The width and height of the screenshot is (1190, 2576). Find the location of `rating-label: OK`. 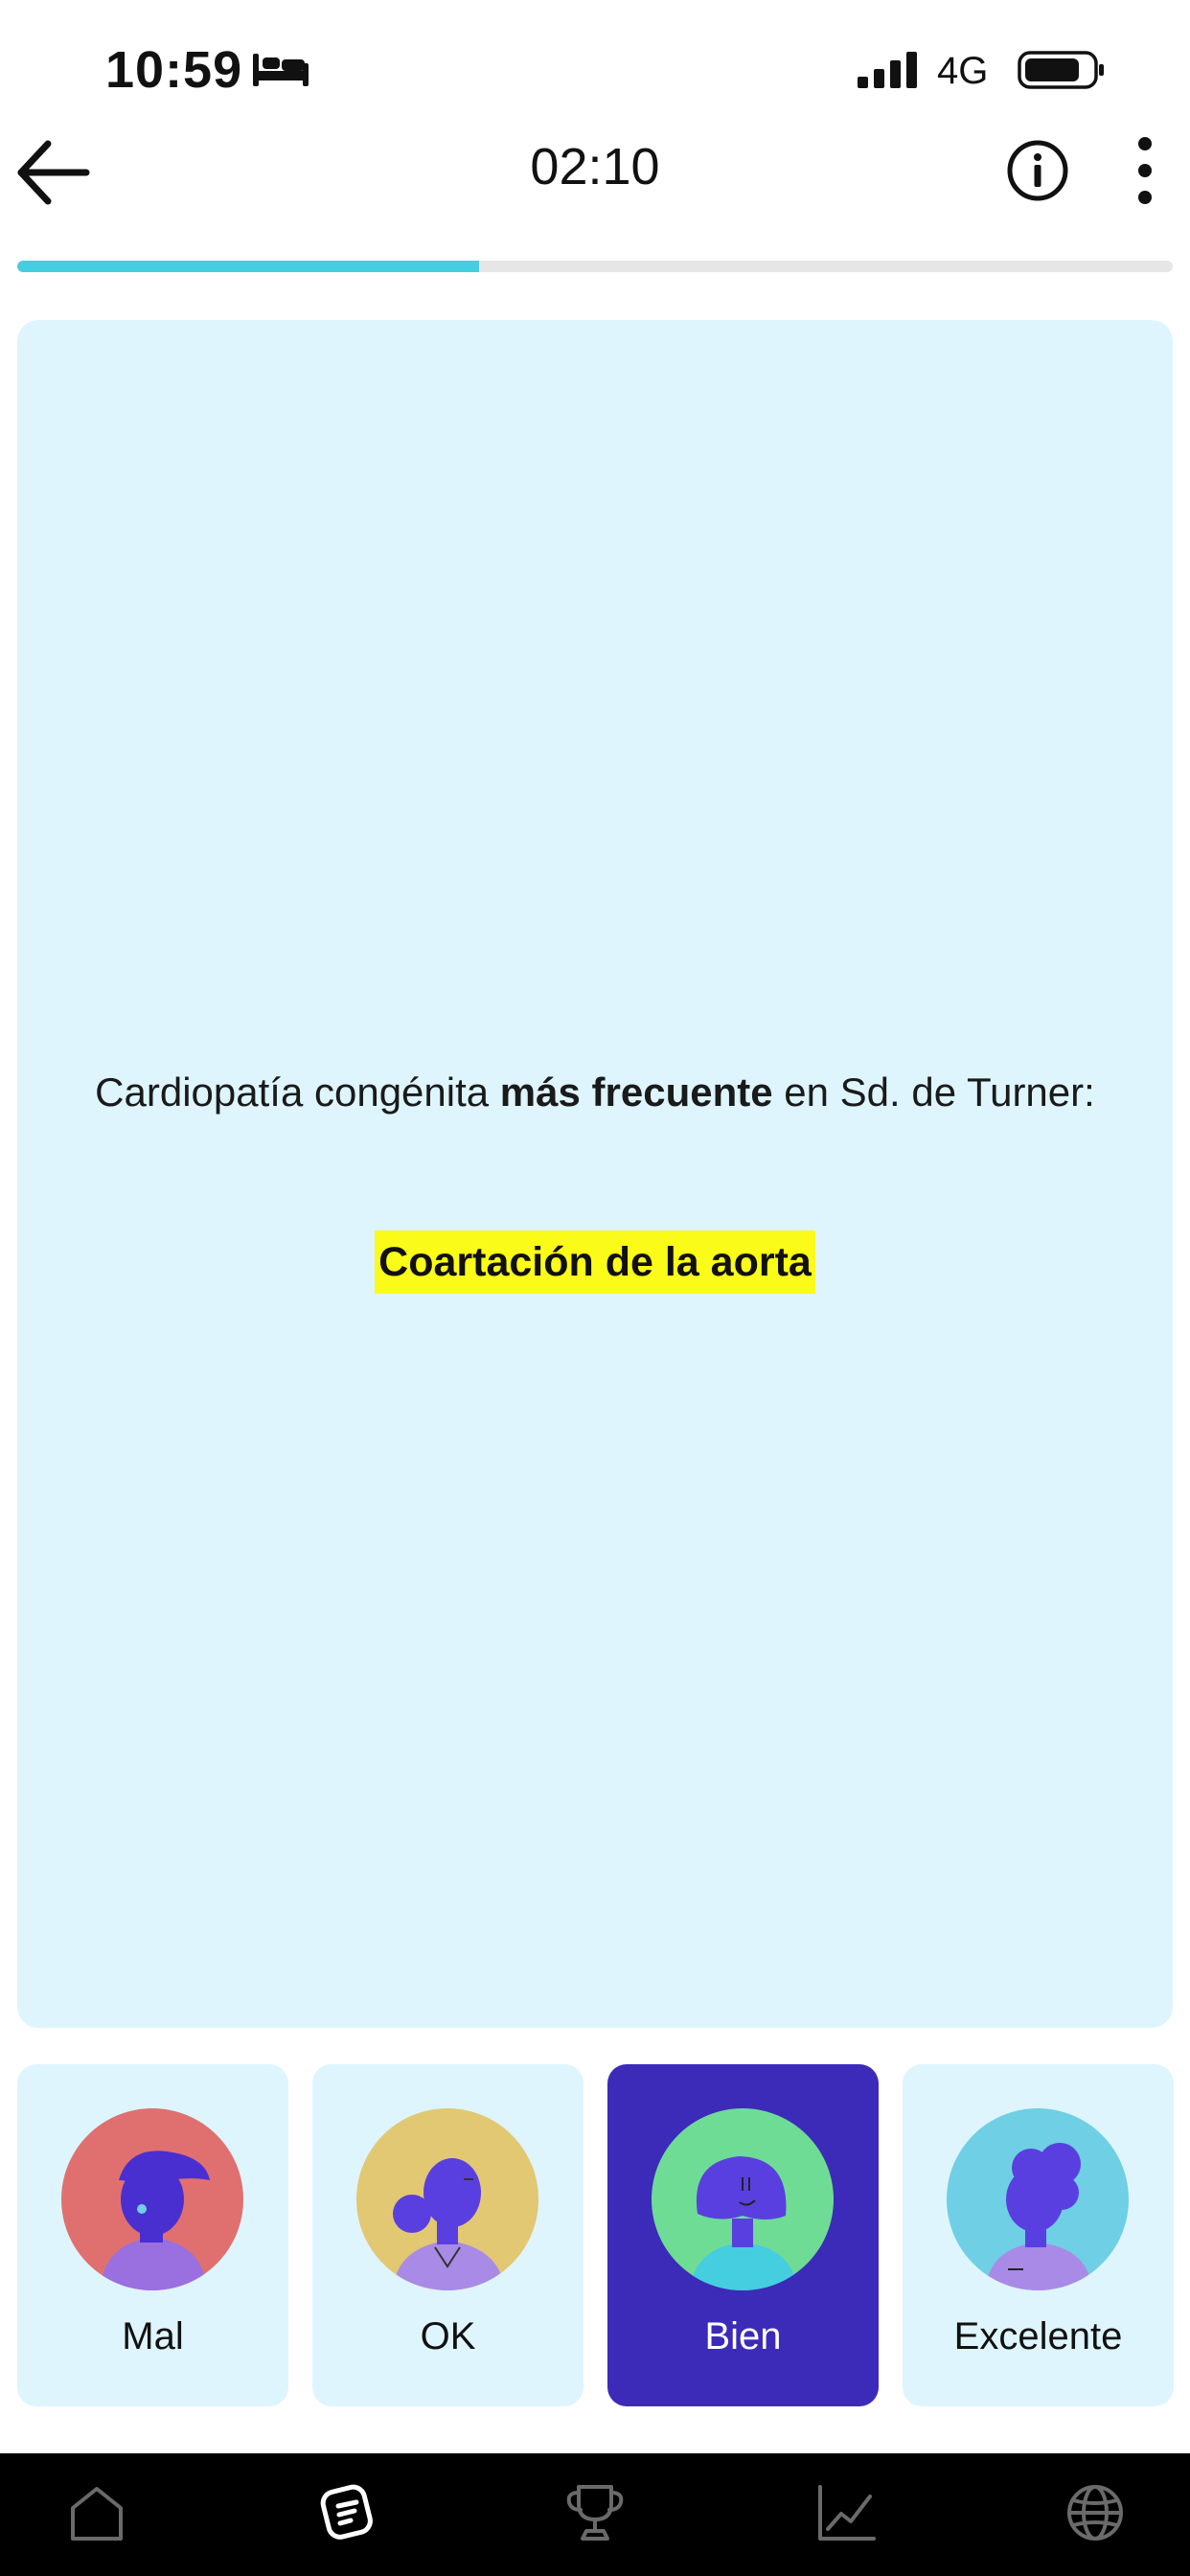

rating-label: OK is located at coordinates (448, 2336).